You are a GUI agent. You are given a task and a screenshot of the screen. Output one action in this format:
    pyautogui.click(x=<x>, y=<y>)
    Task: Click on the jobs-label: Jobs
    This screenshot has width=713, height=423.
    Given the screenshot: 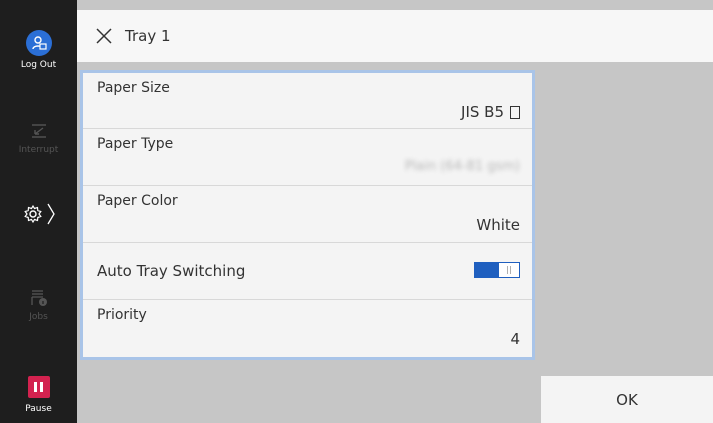 What is the action you would take?
    pyautogui.click(x=38, y=317)
    